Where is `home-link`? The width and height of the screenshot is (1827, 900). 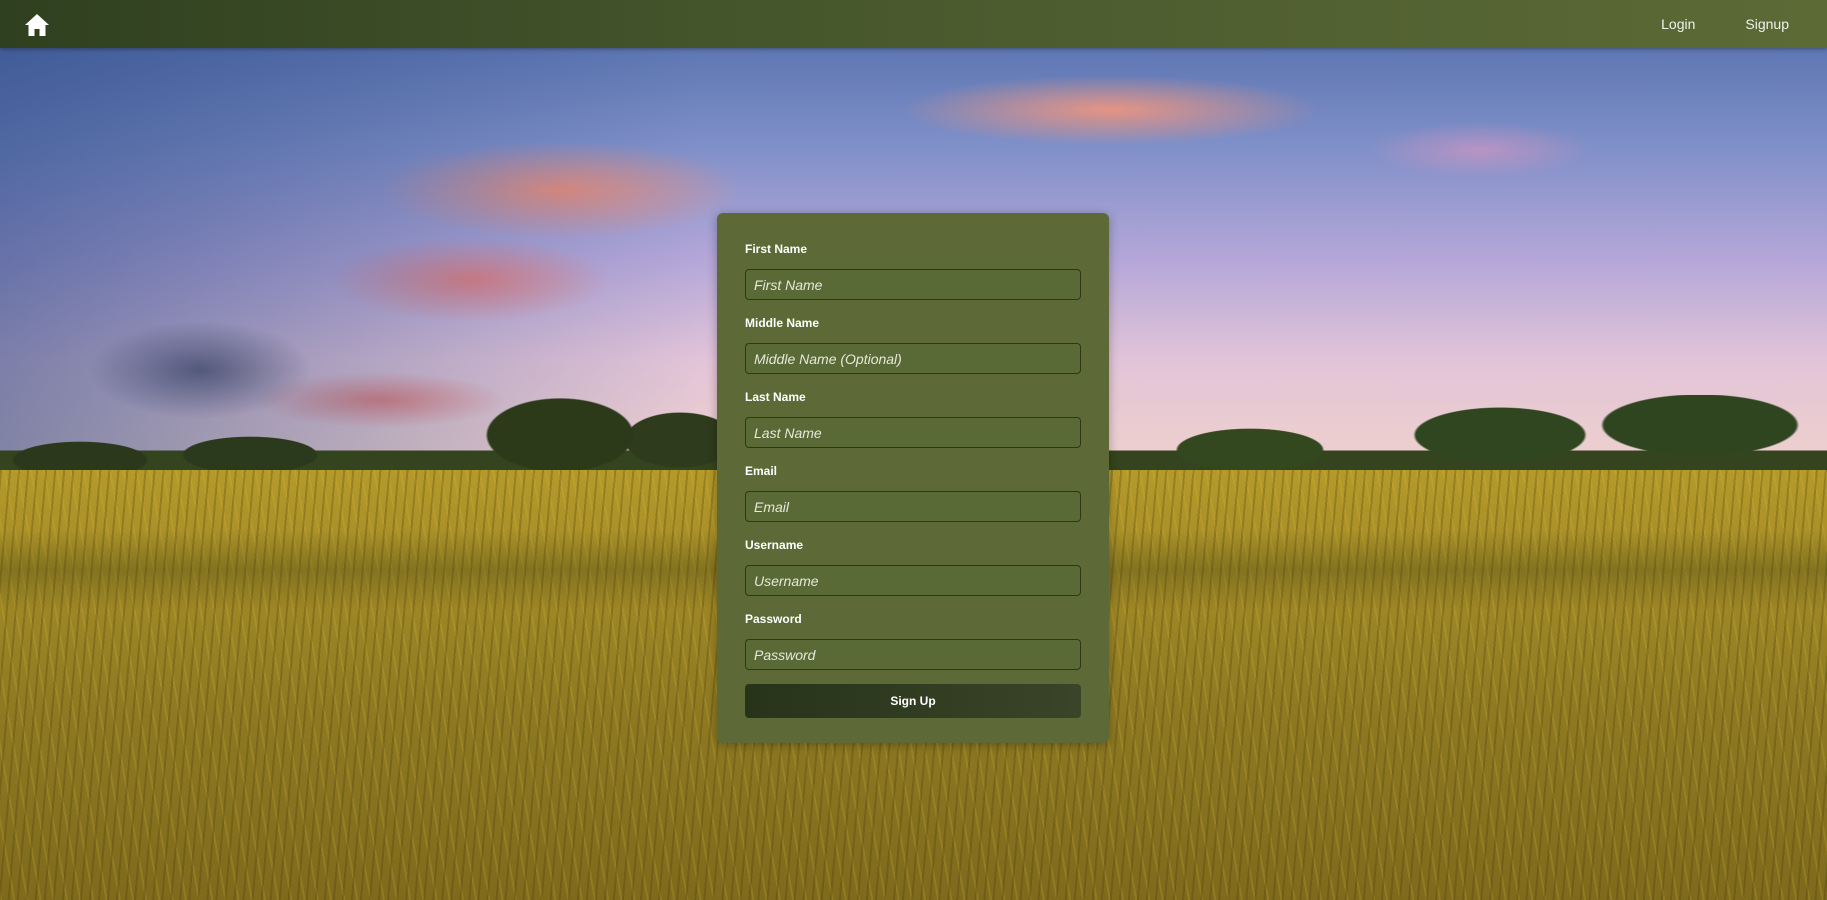
home-link is located at coordinates (37, 24).